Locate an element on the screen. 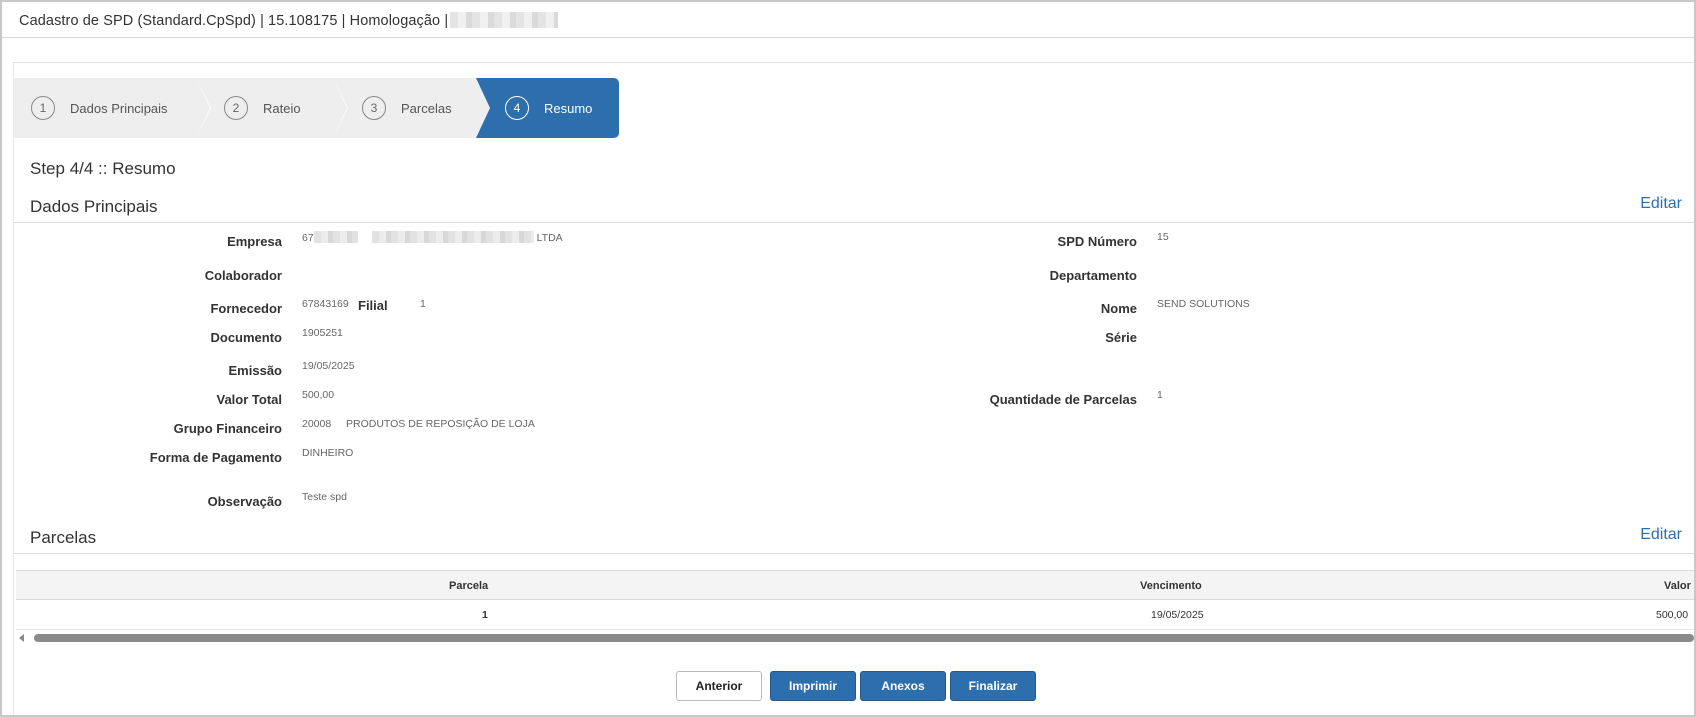 The height and width of the screenshot is (717, 1696). column-header-parcela: Parcela is located at coordinates (468, 586).